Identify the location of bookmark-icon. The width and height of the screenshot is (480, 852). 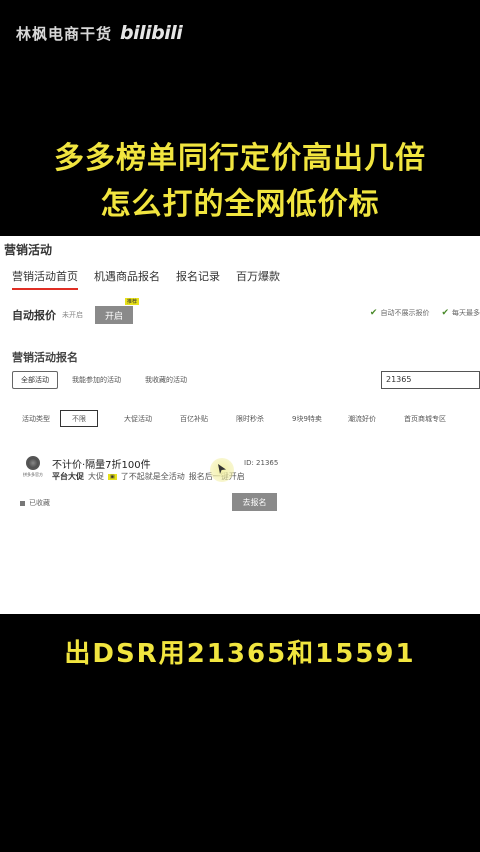
(22, 503).